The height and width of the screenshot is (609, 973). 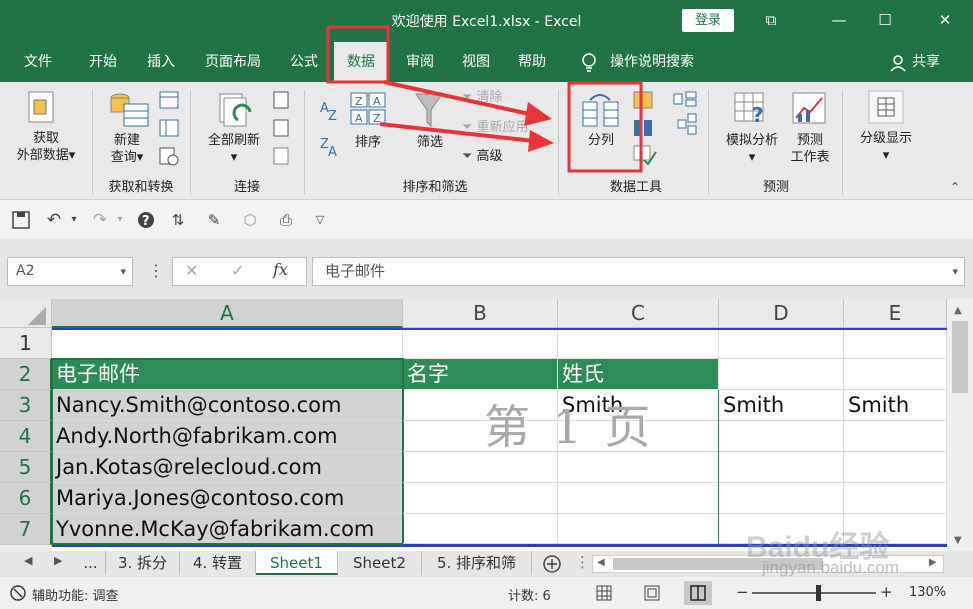 What do you see at coordinates (100, 220) in the screenshot?
I see `redo-icon: ↷` at bounding box center [100, 220].